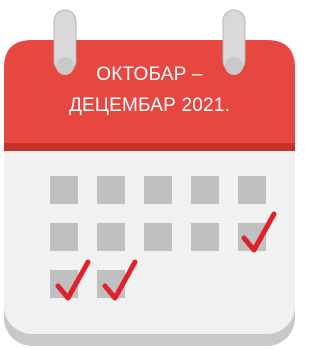 Image resolution: width=320 pixels, height=350 pixels. Describe the element at coordinates (149, 74) in the screenshot. I see `calendar-title-line1: ОКТОБАР –` at that location.